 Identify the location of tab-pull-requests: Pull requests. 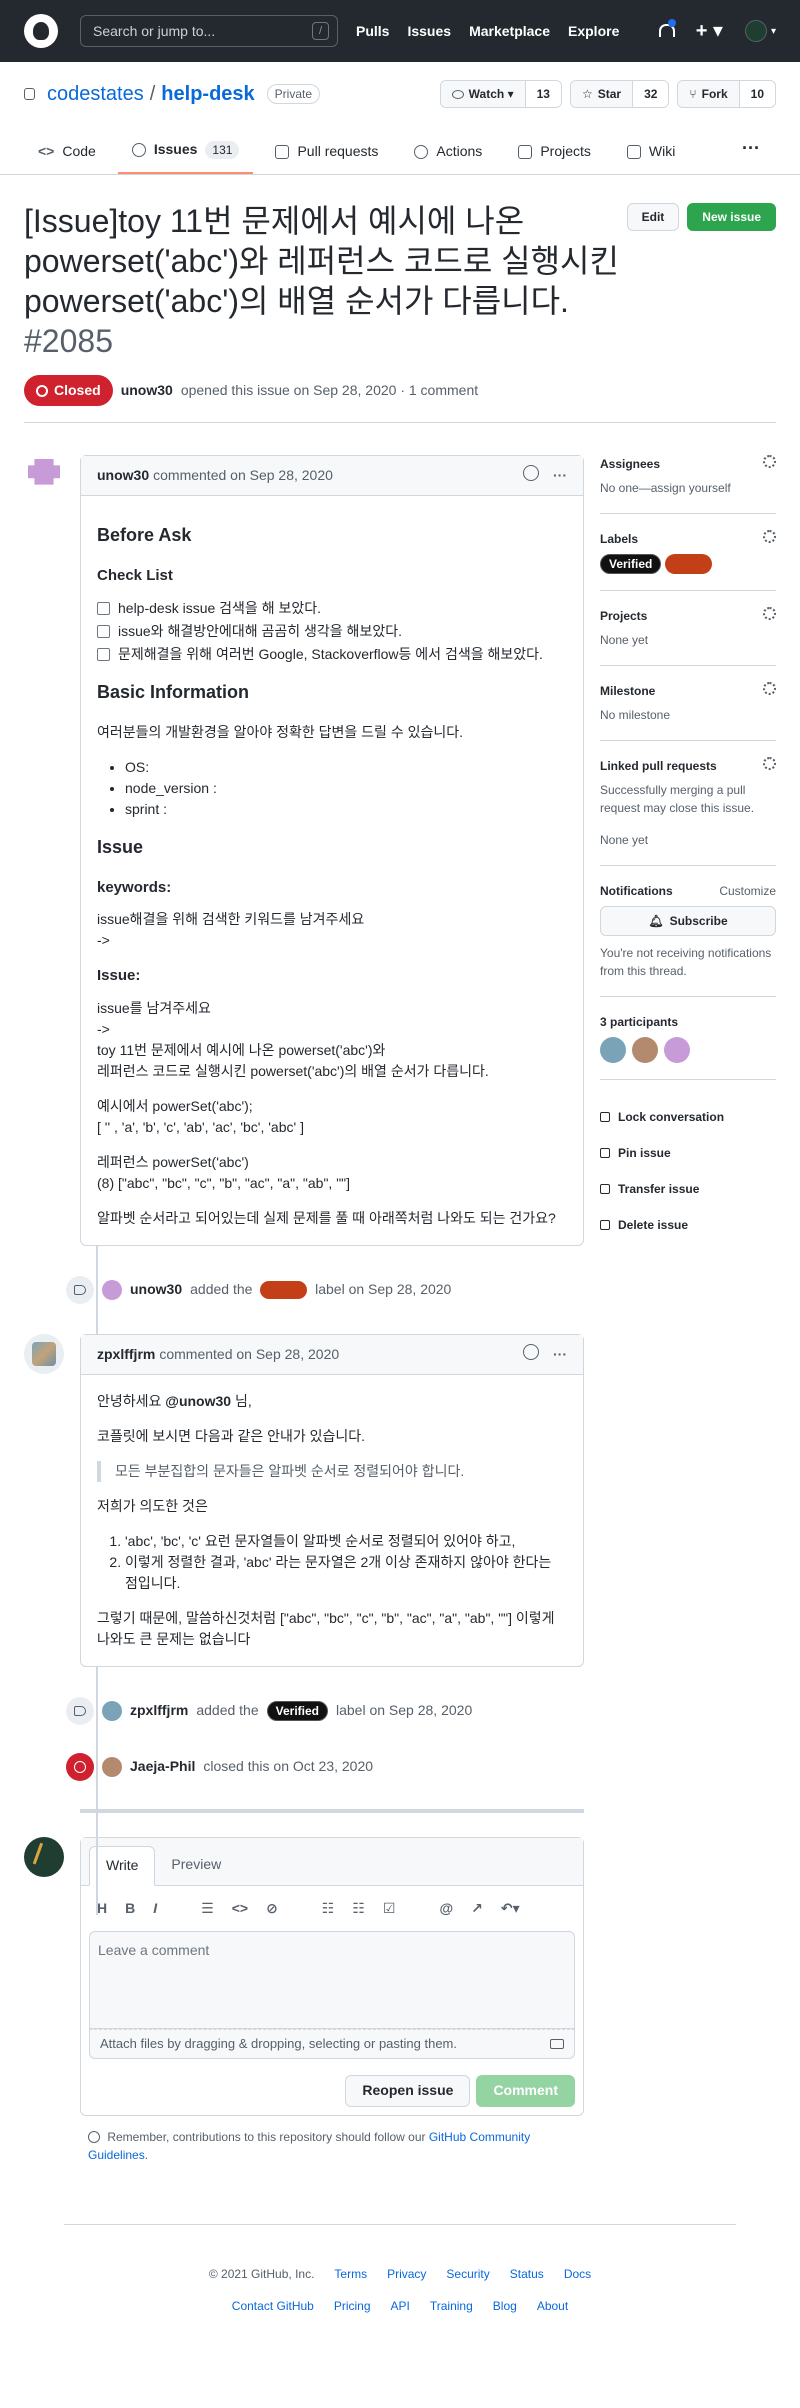
(326, 157).